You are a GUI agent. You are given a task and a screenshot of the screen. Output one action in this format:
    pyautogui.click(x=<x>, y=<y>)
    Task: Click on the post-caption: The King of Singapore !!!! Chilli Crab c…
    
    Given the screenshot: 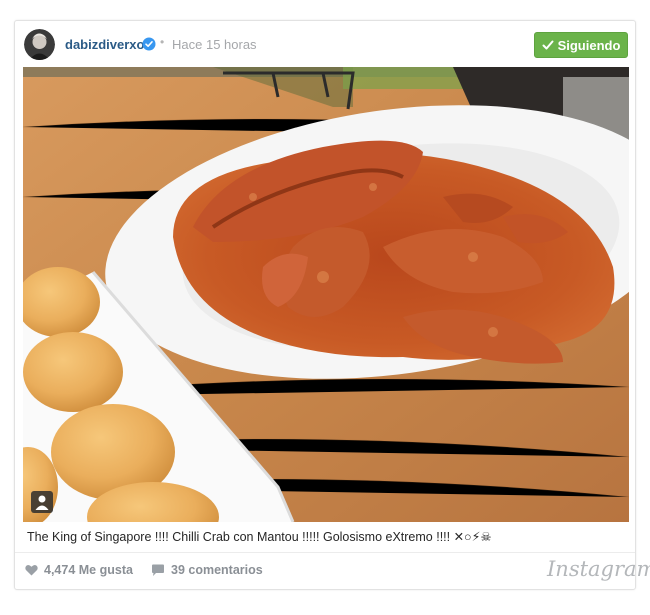 What is the action you would take?
    pyautogui.click(x=259, y=537)
    